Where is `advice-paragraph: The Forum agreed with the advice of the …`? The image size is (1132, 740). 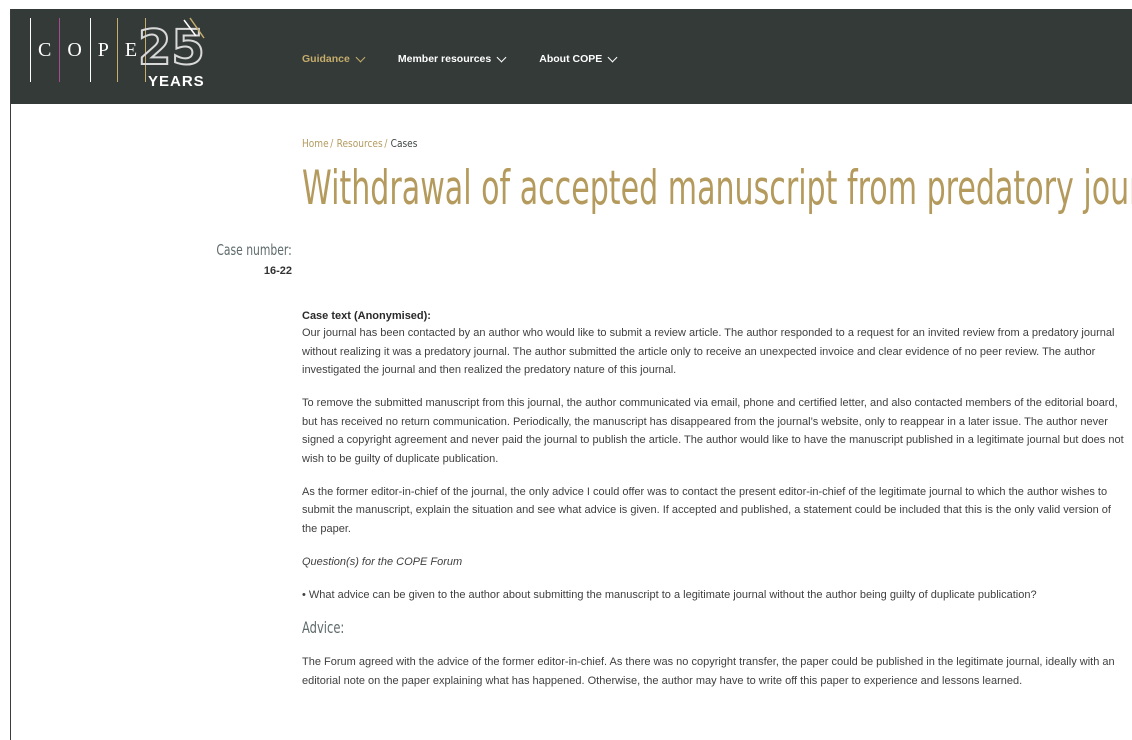
advice-paragraph: The Forum agreed with the advice of the … is located at coordinates (708, 671).